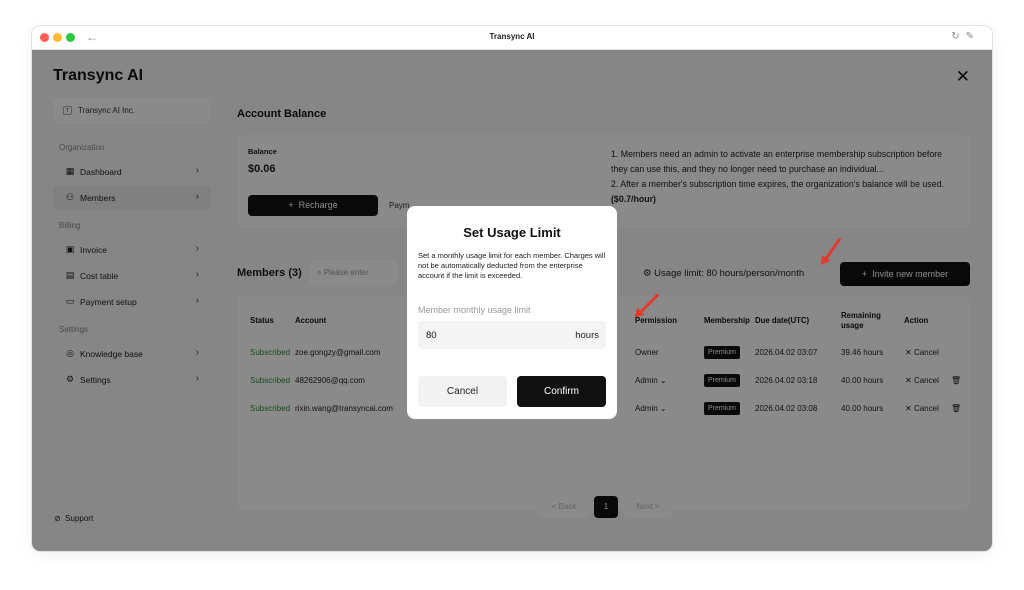 The height and width of the screenshot is (590, 1024). What do you see at coordinates (474, 310) in the screenshot?
I see `usage-limit-field-label: Member monthly usage limit` at bounding box center [474, 310].